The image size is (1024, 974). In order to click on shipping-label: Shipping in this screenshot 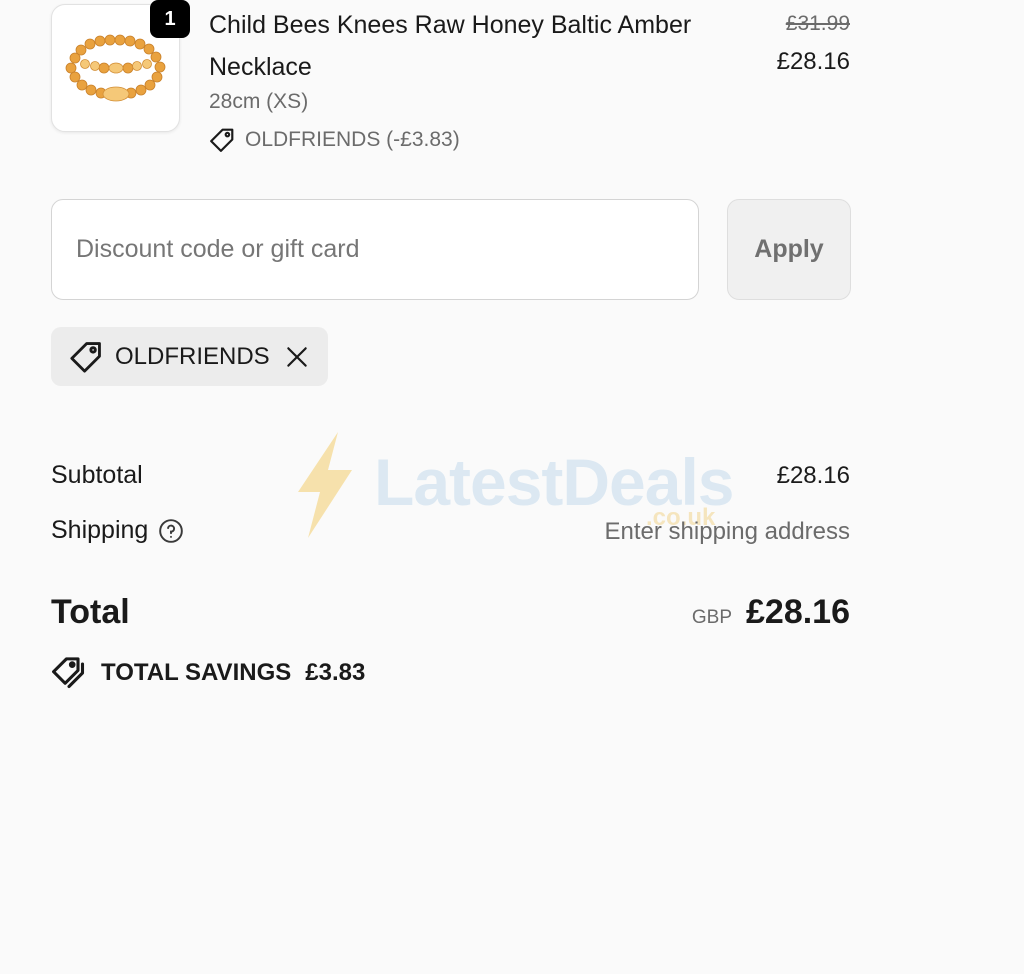, I will do `click(100, 530)`.